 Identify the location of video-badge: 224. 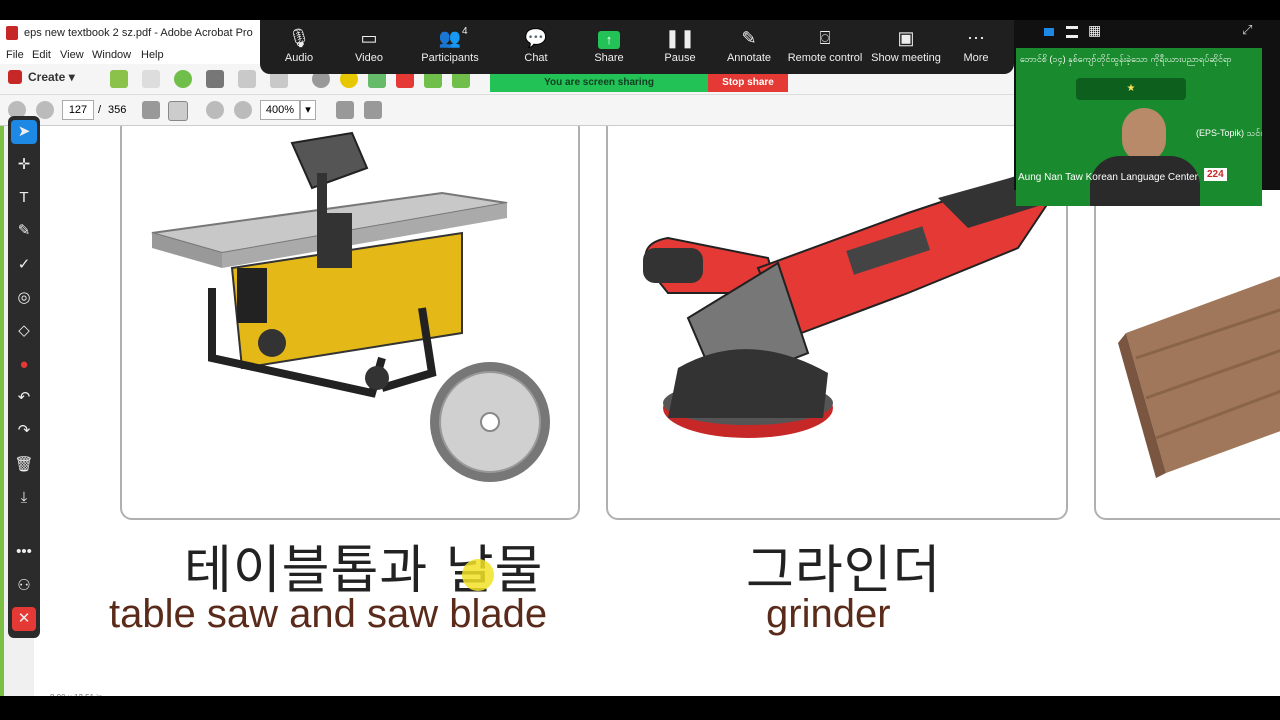
(1215, 174).